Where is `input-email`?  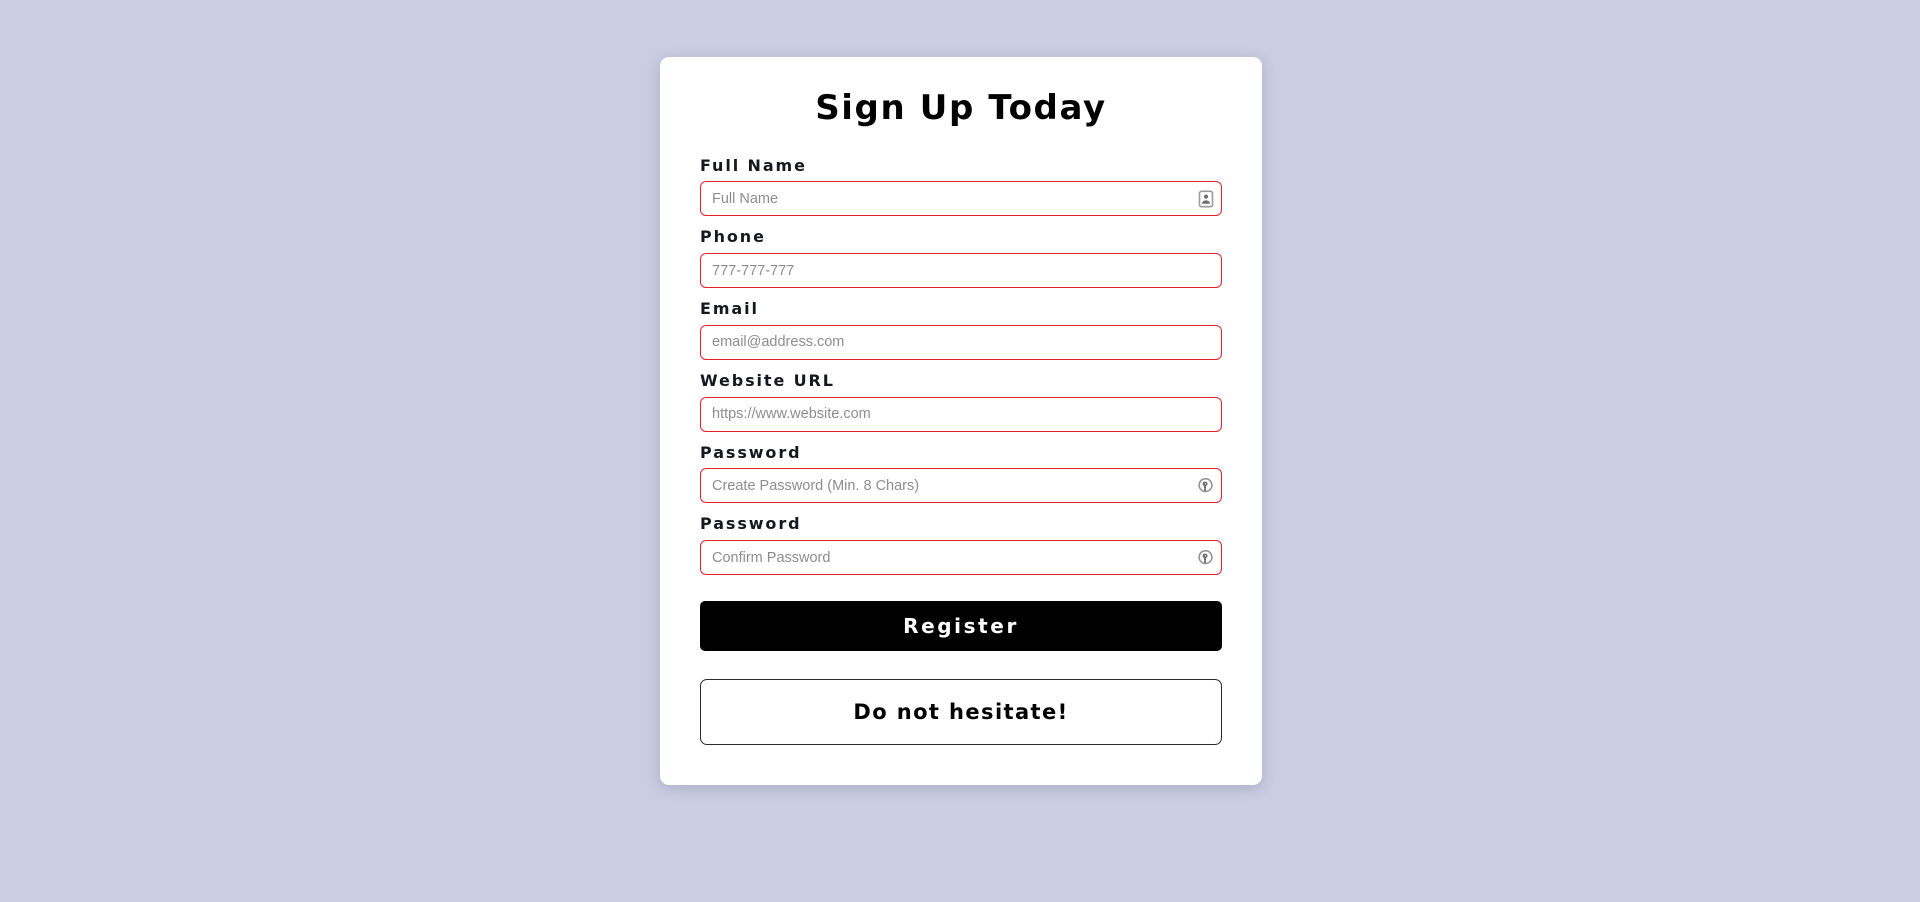
input-email is located at coordinates (961, 342).